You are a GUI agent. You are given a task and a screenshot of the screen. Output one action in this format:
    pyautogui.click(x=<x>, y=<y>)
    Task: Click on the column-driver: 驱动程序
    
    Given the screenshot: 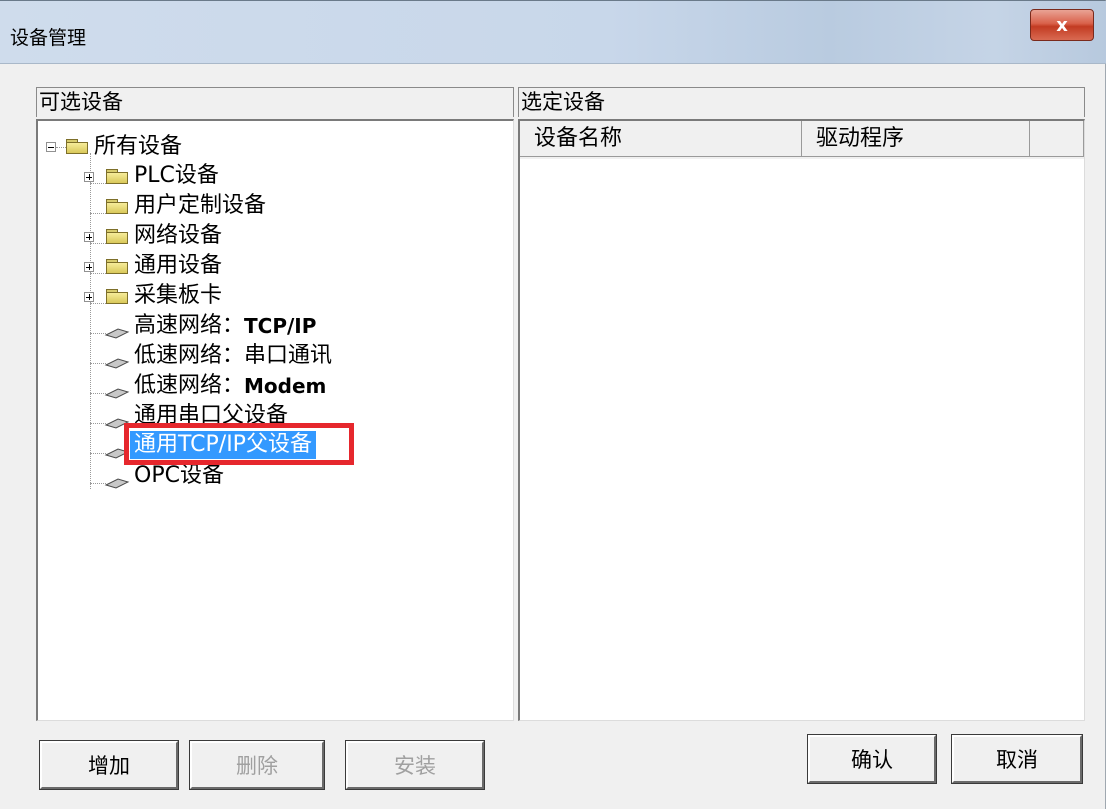 What is the action you would take?
    pyautogui.click(x=916, y=139)
    